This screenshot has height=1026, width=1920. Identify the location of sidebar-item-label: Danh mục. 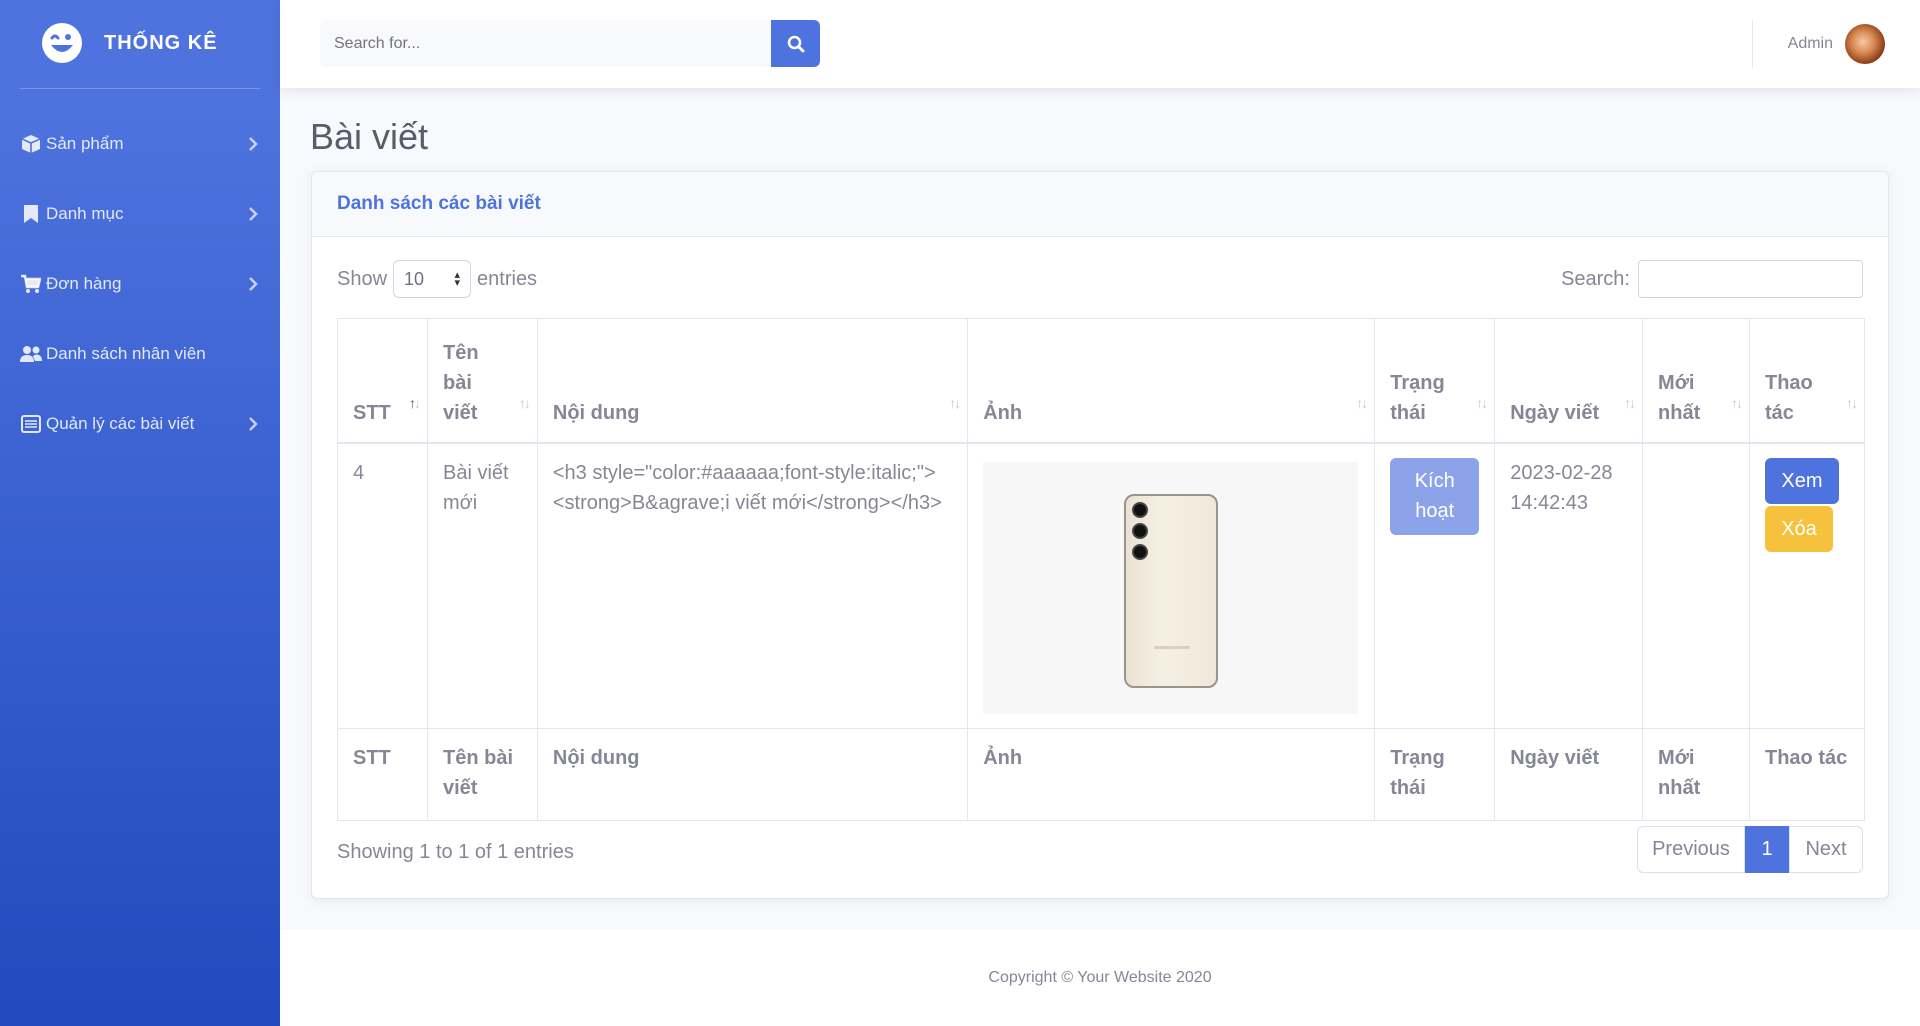
(85, 213).